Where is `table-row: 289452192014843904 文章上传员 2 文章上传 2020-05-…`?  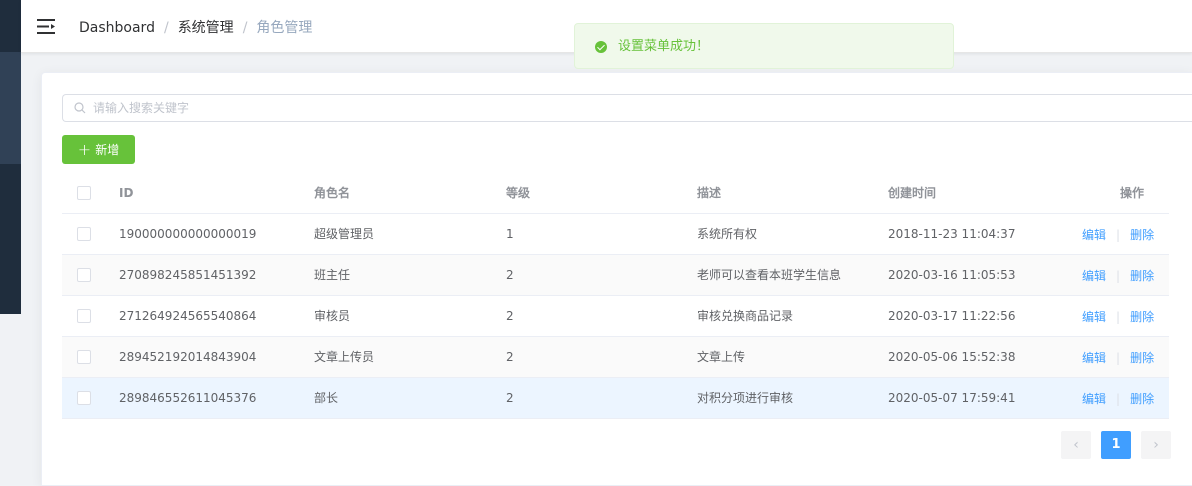
table-row: 289452192014843904 文章上传员 2 文章上传 2020-05-… is located at coordinates (615, 357).